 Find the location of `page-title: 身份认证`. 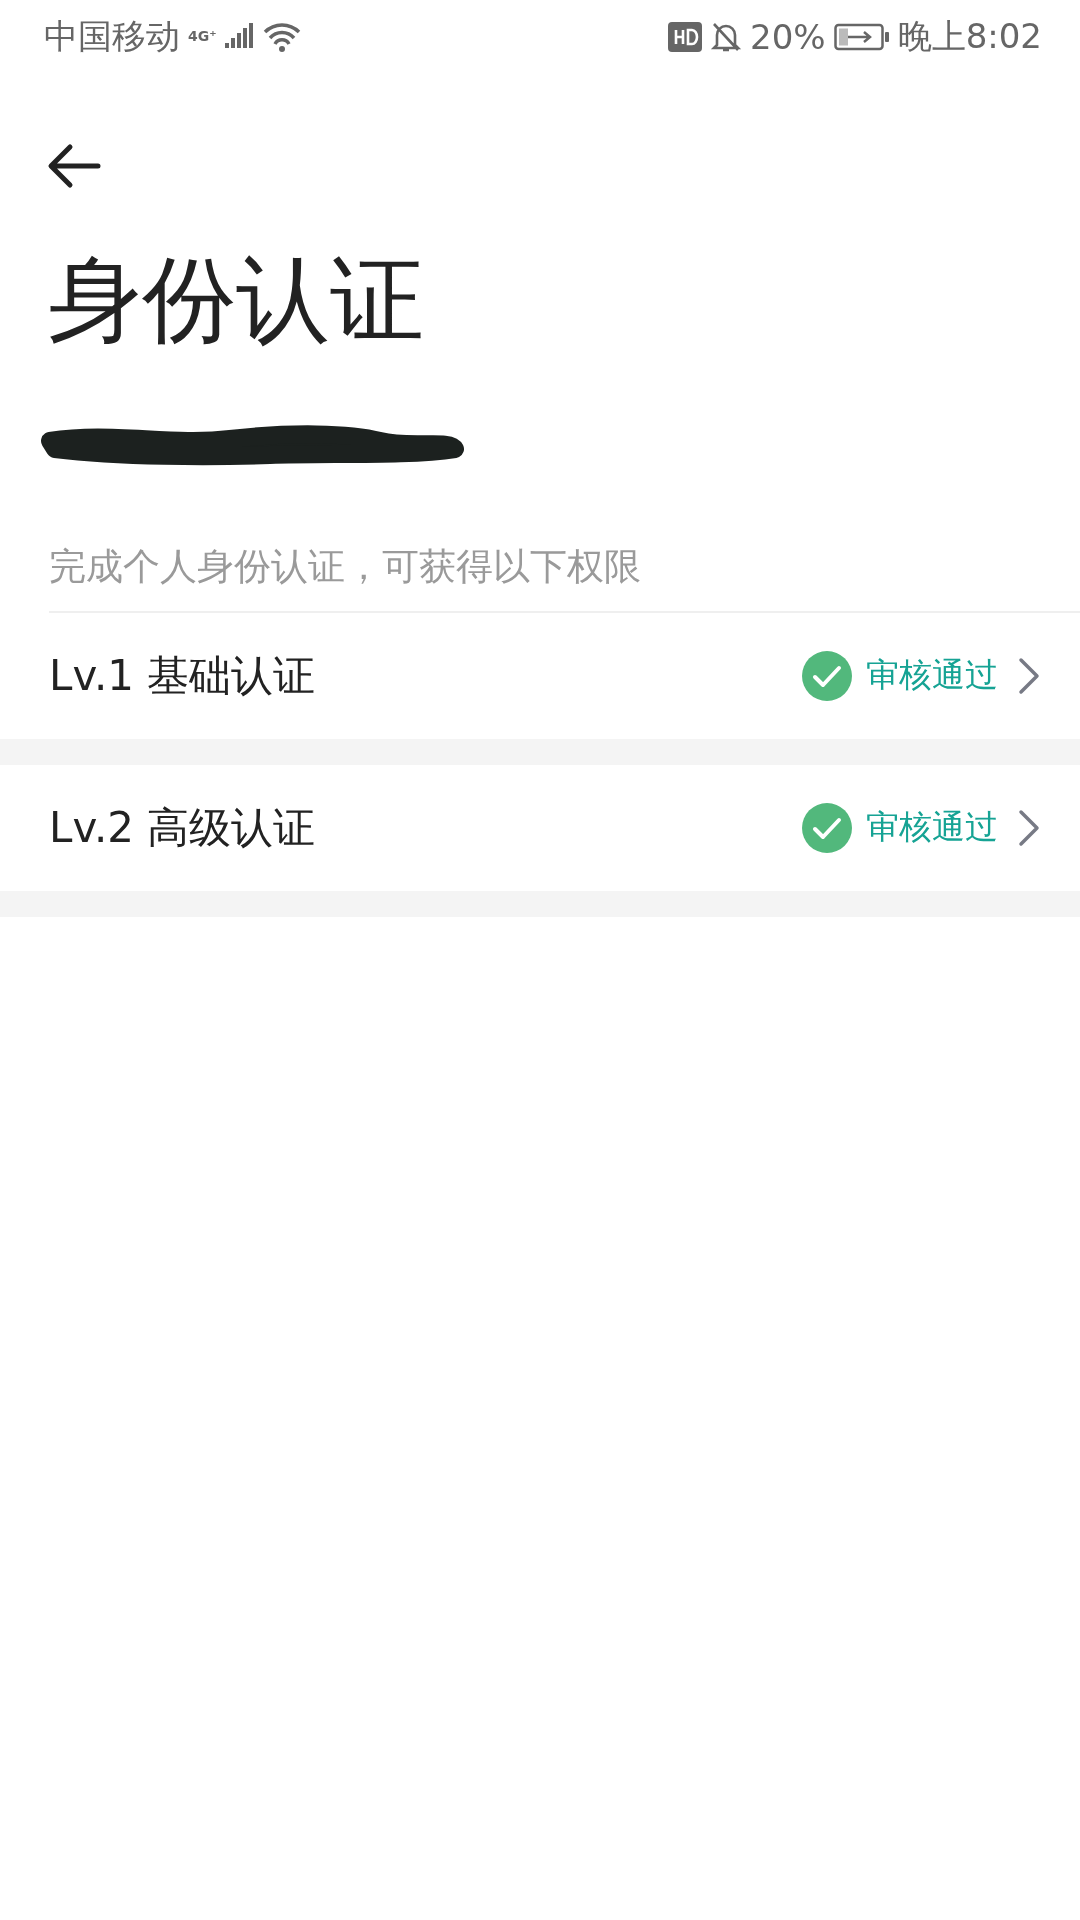

page-title: 身份认证 is located at coordinates (236, 300).